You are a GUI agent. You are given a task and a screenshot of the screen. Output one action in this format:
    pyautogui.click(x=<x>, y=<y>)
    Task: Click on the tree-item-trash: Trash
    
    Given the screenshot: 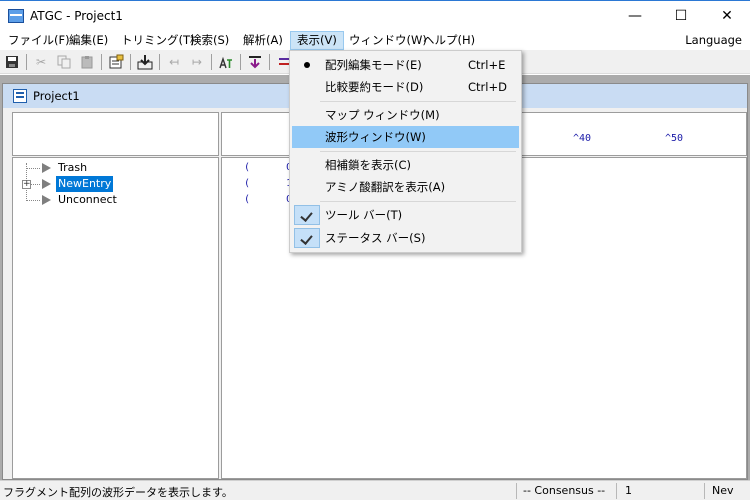 What is the action you would take?
    pyautogui.click(x=115, y=168)
    